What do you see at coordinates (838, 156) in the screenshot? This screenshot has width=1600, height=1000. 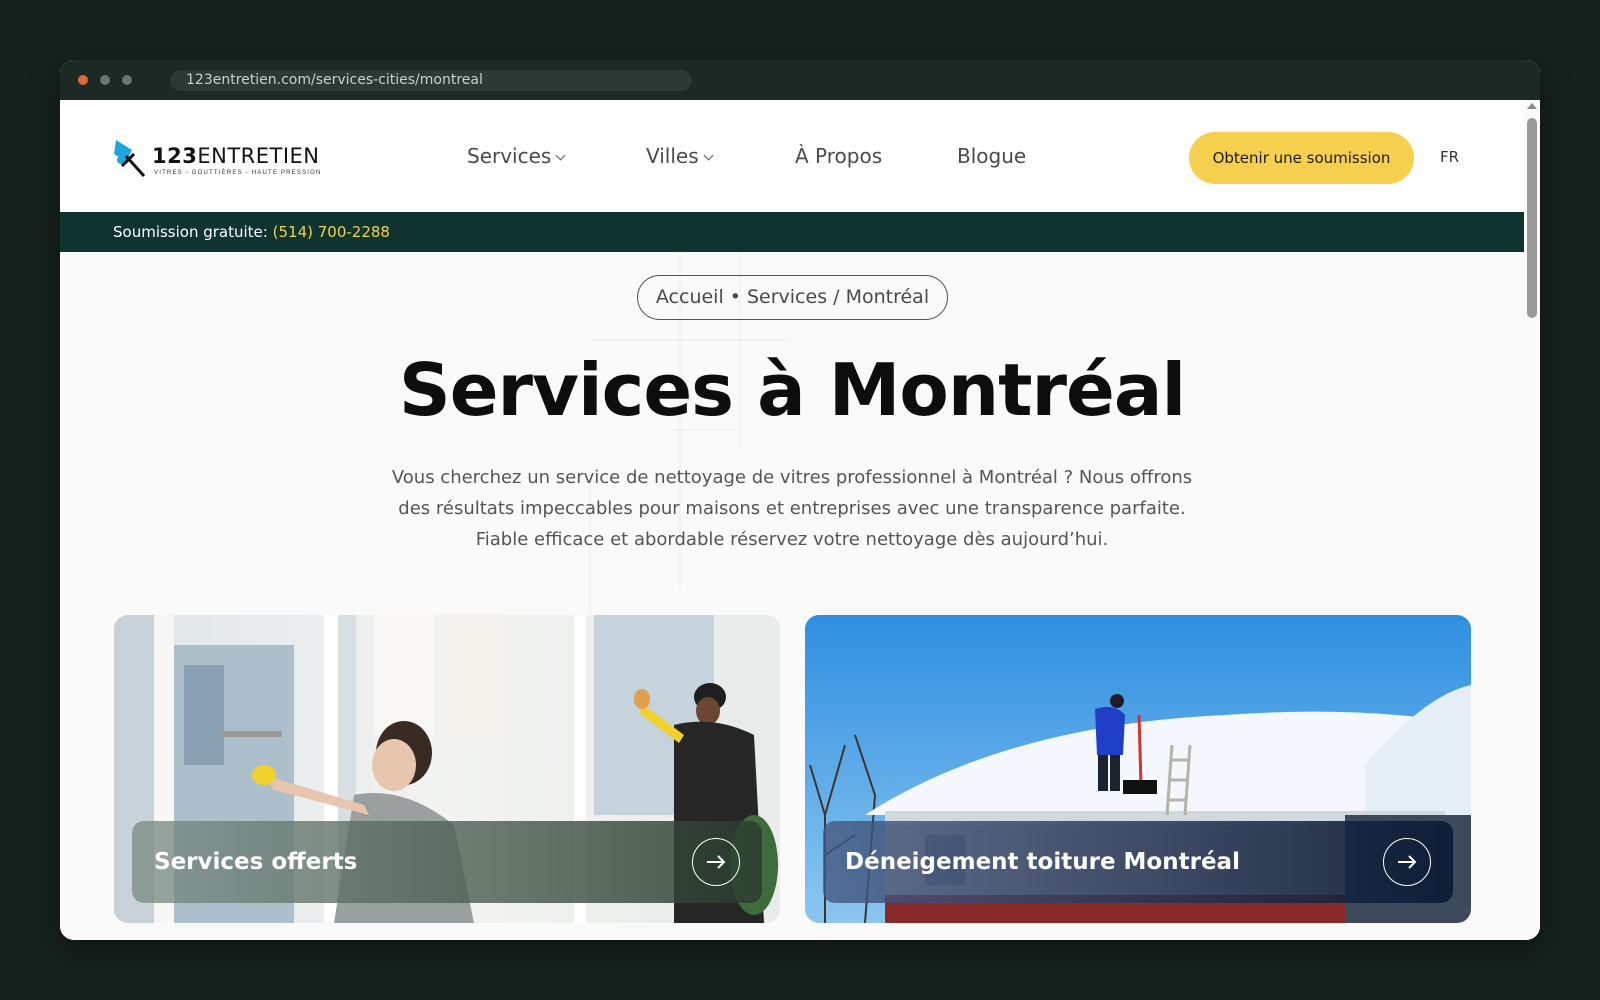 I see `nav-a-propos: À Propos` at bounding box center [838, 156].